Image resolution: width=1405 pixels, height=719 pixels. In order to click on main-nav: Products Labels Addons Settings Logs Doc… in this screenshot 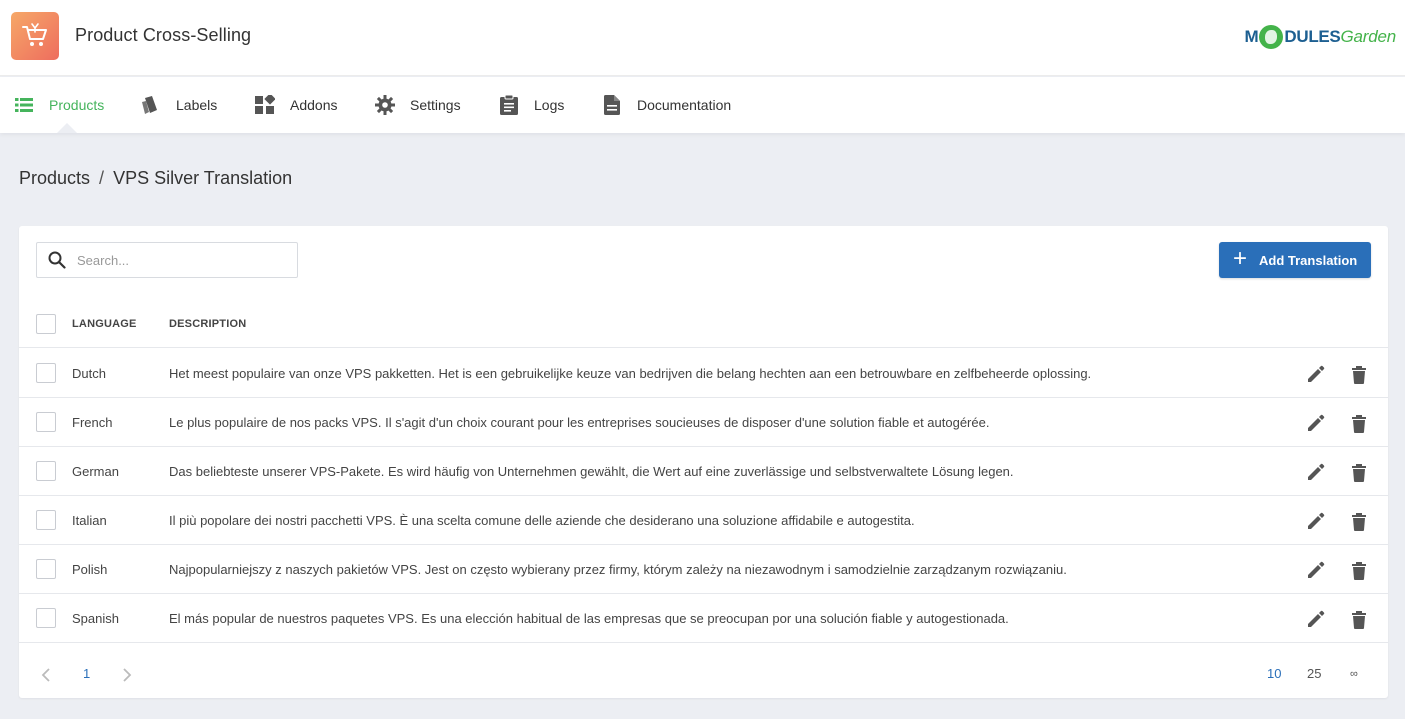, I will do `click(702, 105)`.